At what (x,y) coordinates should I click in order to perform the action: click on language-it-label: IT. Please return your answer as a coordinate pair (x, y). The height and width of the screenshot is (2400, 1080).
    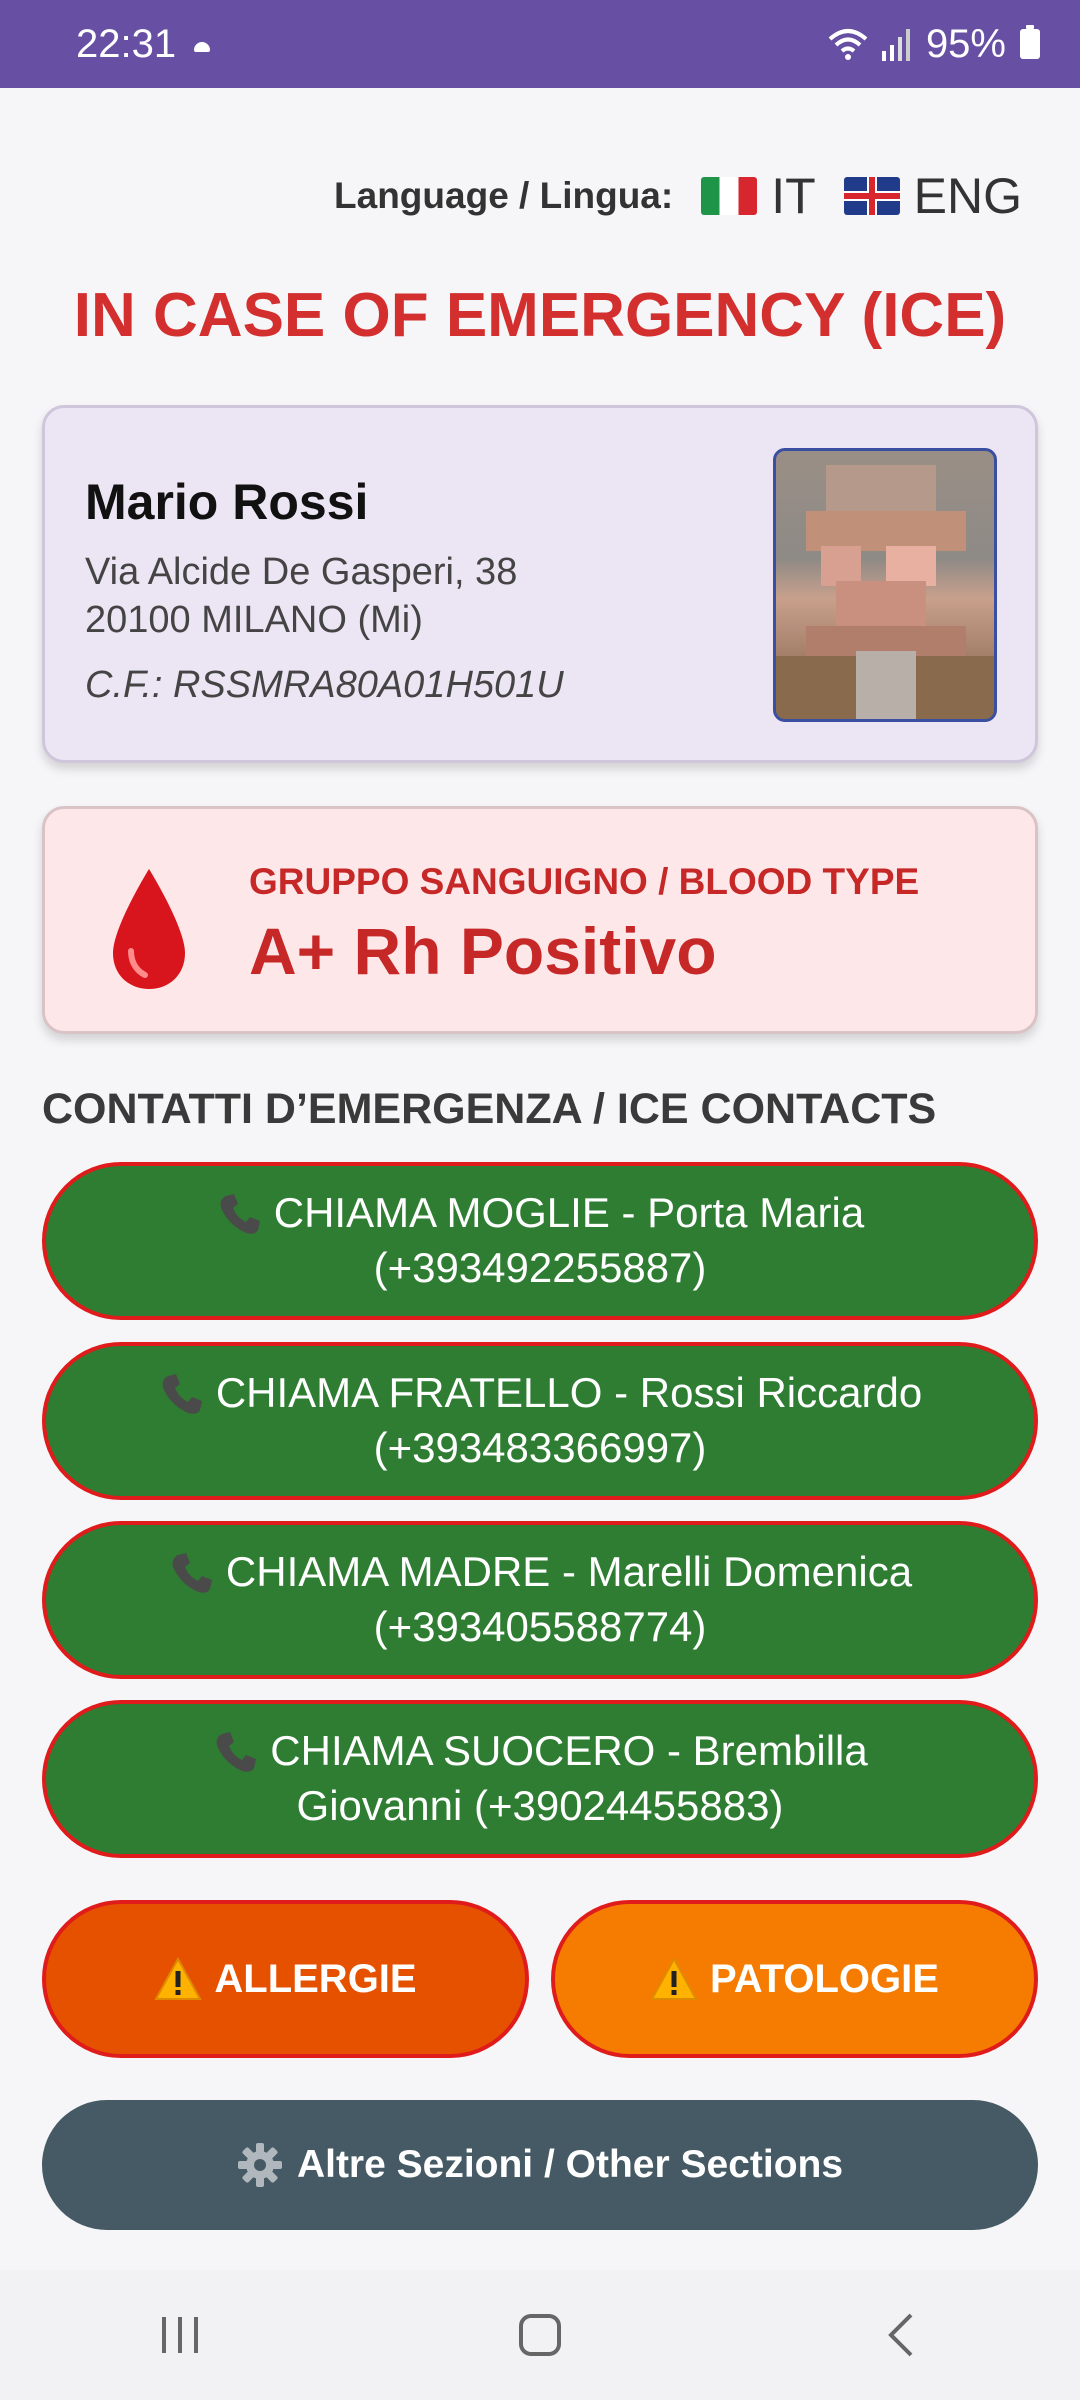
    Looking at the image, I should click on (793, 196).